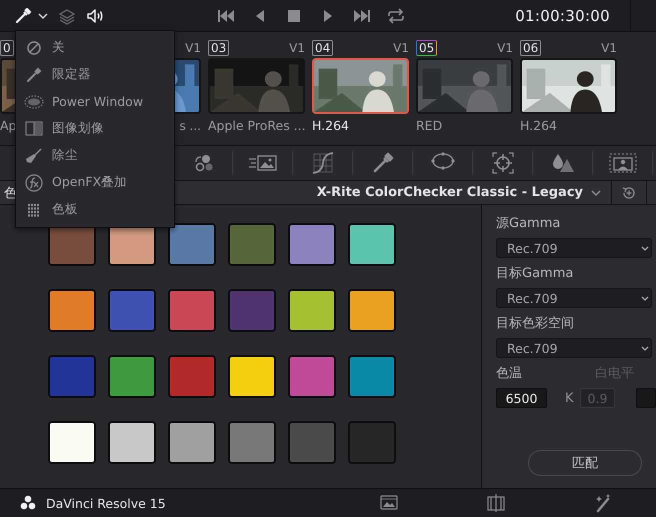 Image resolution: width=656 pixels, height=517 pixels. Describe the element at coordinates (529, 224) in the screenshot. I see `field-label: 源Gamma` at that location.